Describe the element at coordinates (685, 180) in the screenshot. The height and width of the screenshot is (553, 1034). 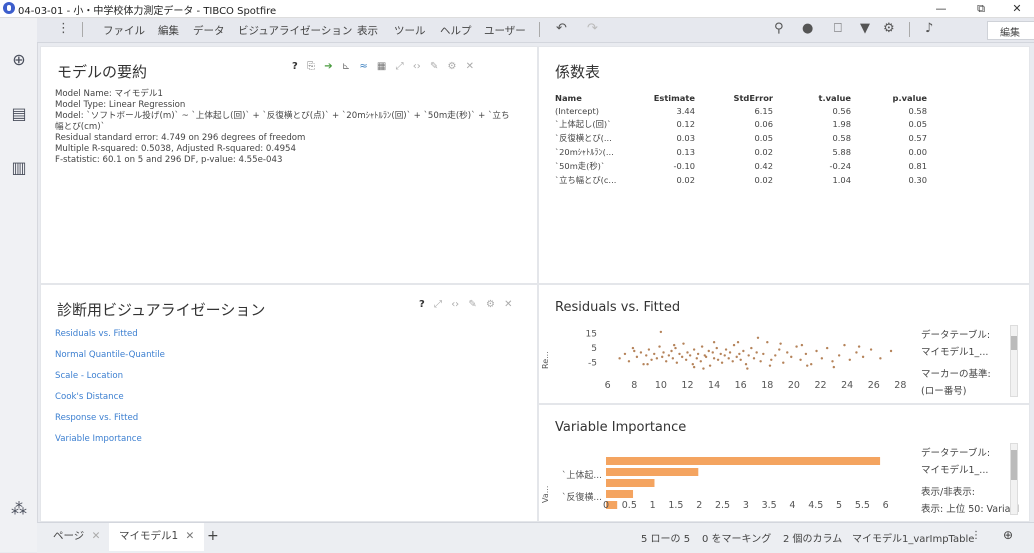
I see `table-cell: 0.02` at that location.